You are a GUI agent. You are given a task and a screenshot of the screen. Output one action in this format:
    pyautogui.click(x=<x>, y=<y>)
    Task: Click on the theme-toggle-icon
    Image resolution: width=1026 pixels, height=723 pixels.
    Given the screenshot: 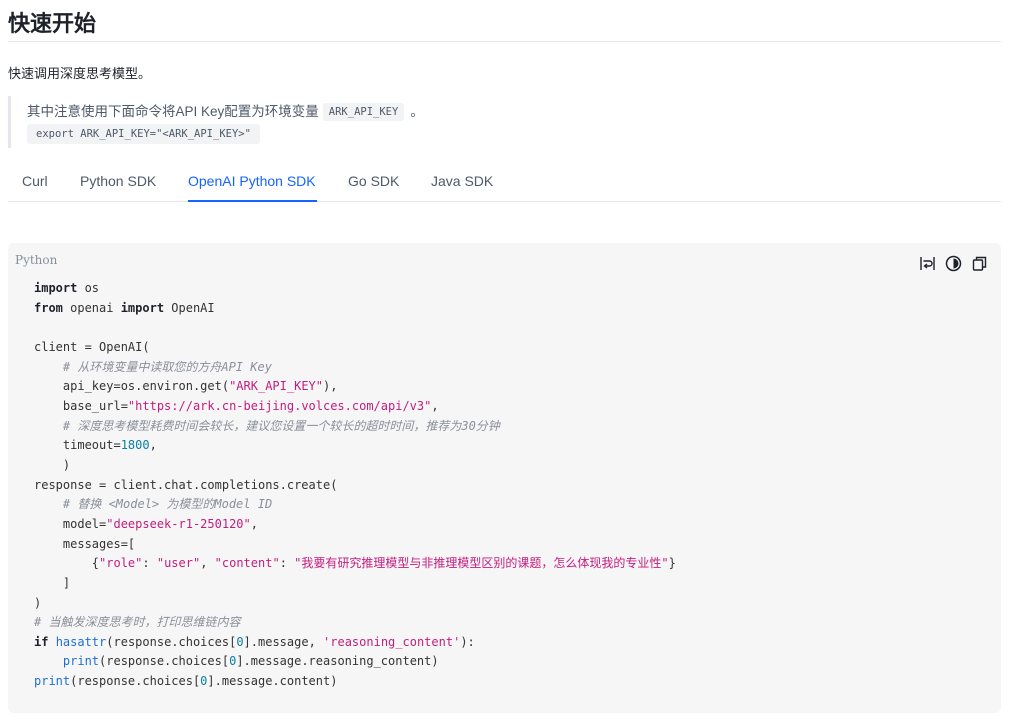 What is the action you would take?
    pyautogui.click(x=953, y=263)
    